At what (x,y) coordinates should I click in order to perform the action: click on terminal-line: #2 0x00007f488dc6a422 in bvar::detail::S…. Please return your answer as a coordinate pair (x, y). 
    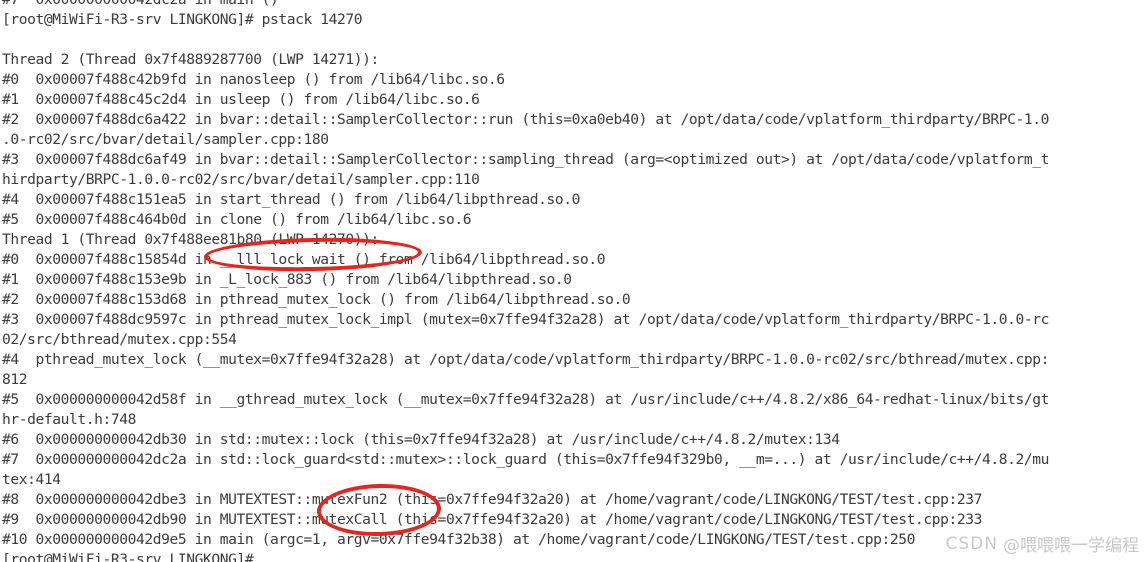
    Looking at the image, I should click on (526, 119).